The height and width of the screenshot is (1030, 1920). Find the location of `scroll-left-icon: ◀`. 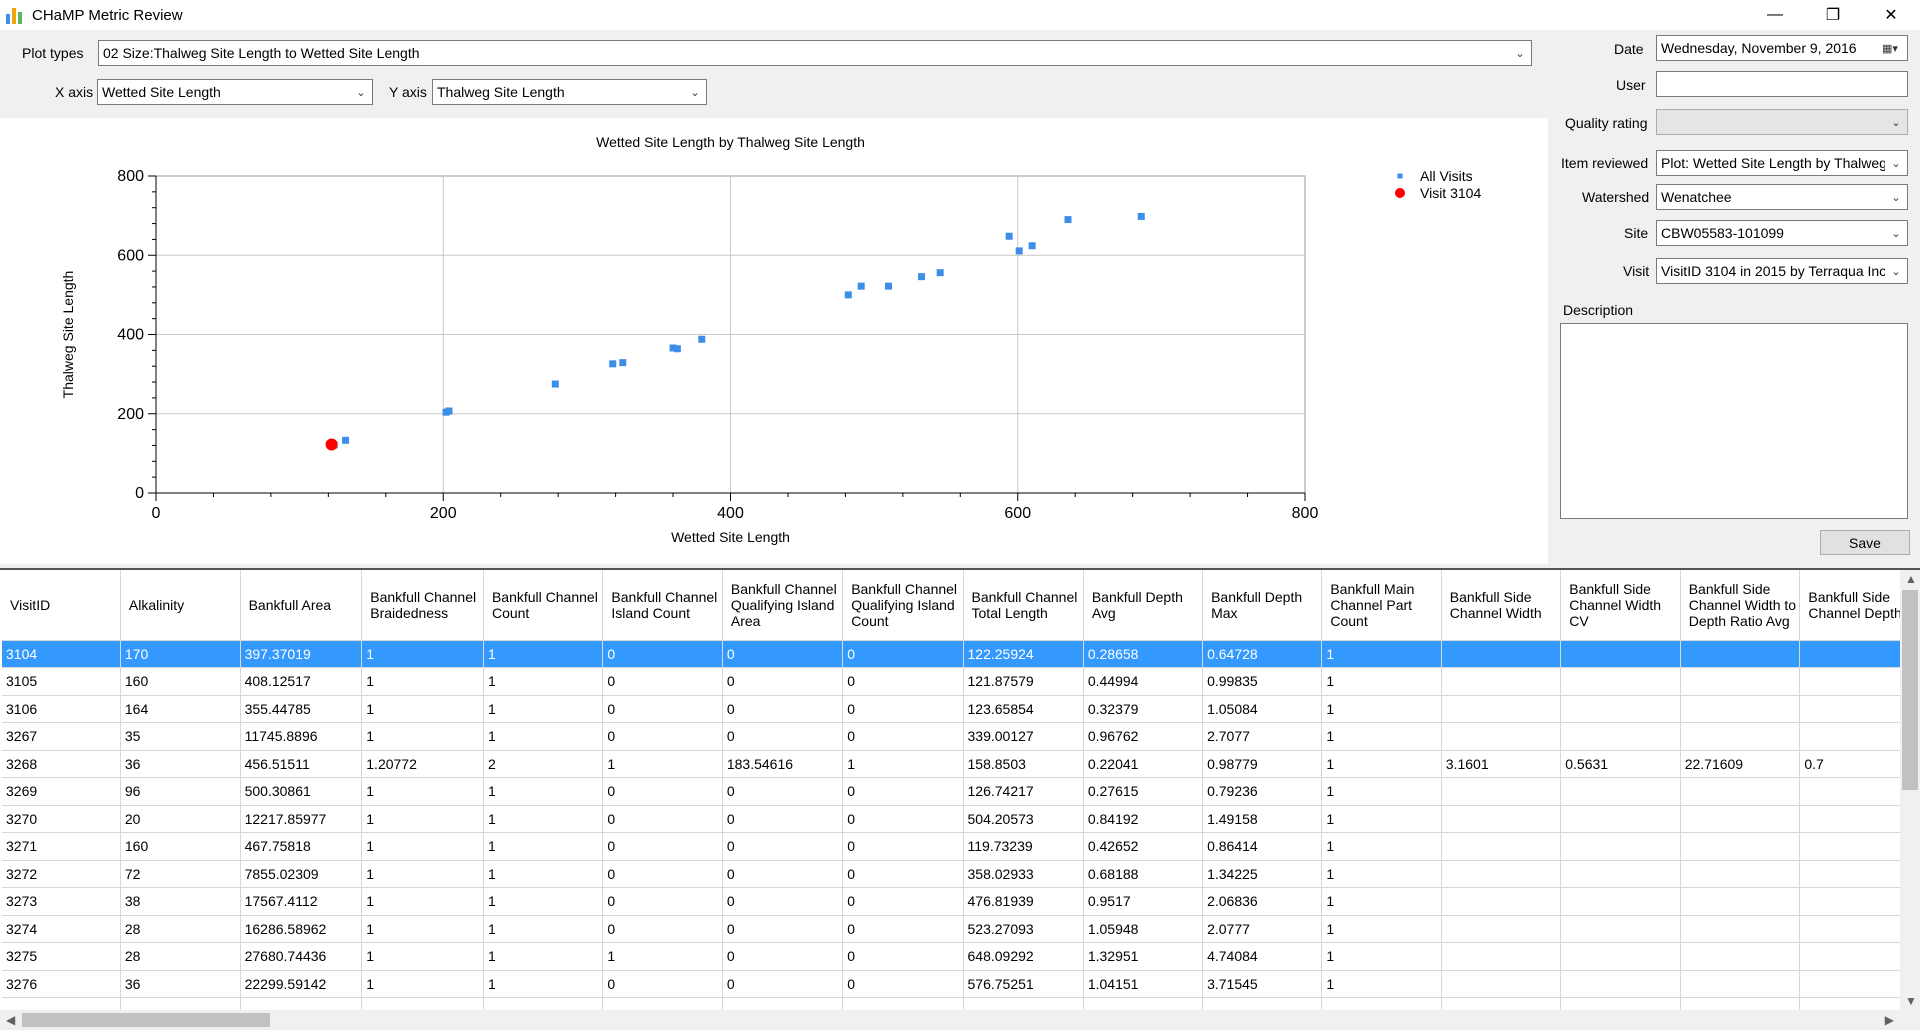

scroll-left-icon: ◀ is located at coordinates (10, 1020).